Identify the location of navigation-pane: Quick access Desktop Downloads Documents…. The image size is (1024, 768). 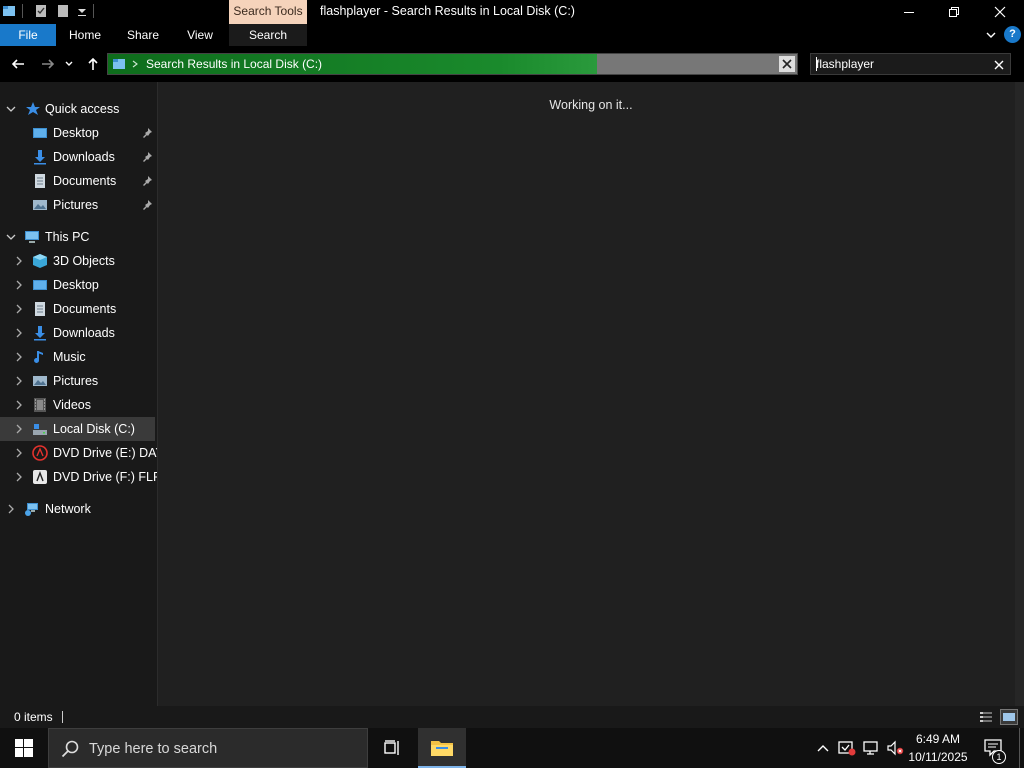
(78, 394).